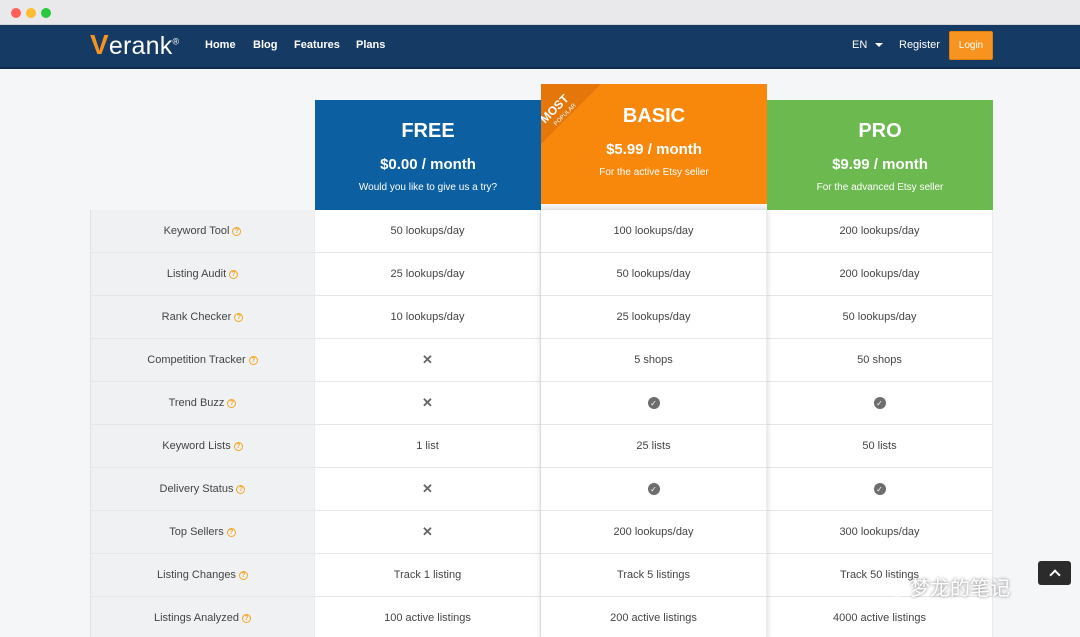  I want to click on logo-v: V, so click(99, 44).